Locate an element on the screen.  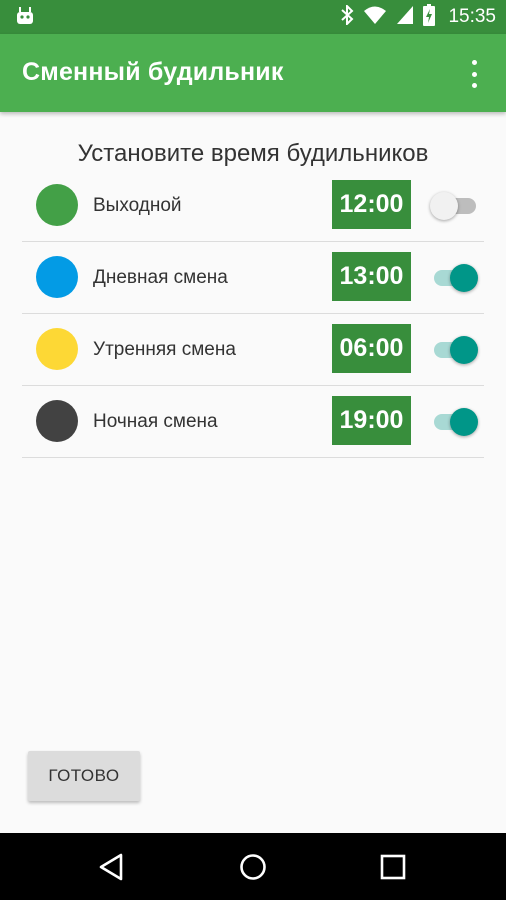
alarm-row-morning-shift: Утренняя смена 06:00 is located at coordinates (253, 350).